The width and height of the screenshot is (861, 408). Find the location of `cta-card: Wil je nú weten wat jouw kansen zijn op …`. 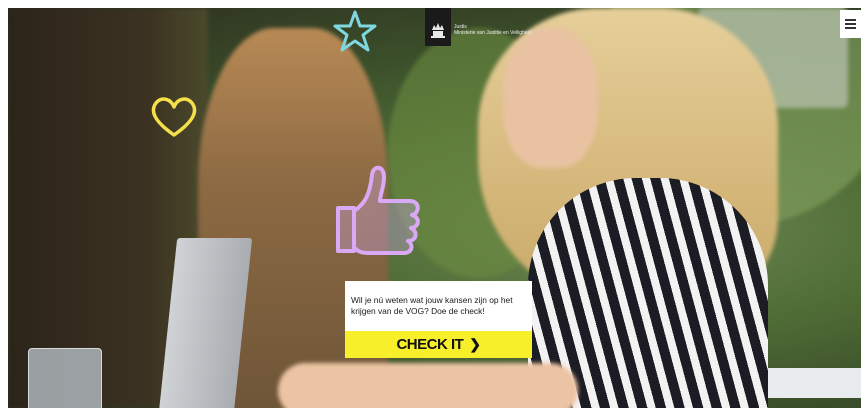

cta-card: Wil je nú weten wat jouw kansen zijn op … is located at coordinates (438, 319).